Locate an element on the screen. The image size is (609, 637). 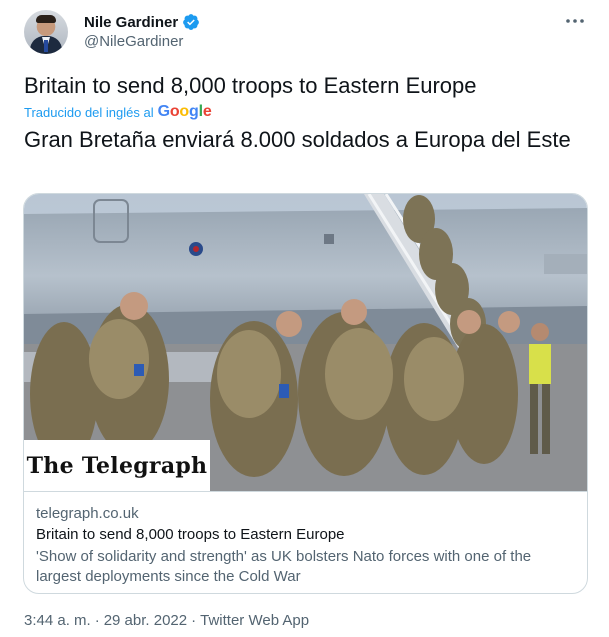
author-display-name: Nile Gardiner is located at coordinates (131, 22).